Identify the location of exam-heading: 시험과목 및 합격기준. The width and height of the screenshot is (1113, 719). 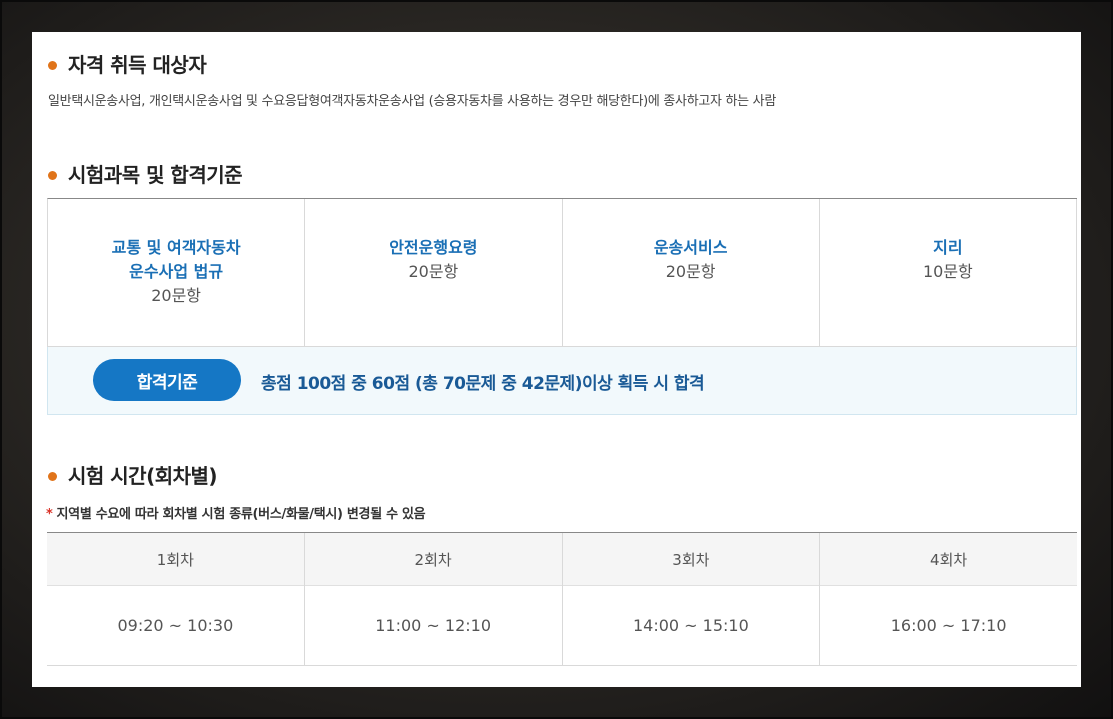
(145, 173).